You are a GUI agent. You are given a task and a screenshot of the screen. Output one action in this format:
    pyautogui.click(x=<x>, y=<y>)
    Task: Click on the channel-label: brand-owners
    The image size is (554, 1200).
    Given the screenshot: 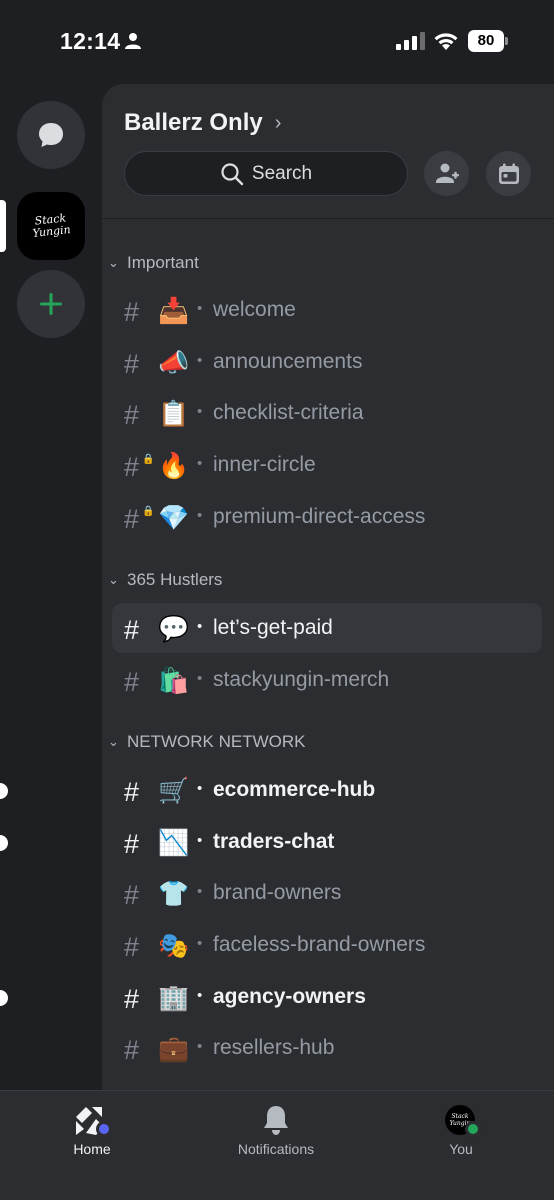 What is the action you would take?
    pyautogui.click(x=277, y=892)
    